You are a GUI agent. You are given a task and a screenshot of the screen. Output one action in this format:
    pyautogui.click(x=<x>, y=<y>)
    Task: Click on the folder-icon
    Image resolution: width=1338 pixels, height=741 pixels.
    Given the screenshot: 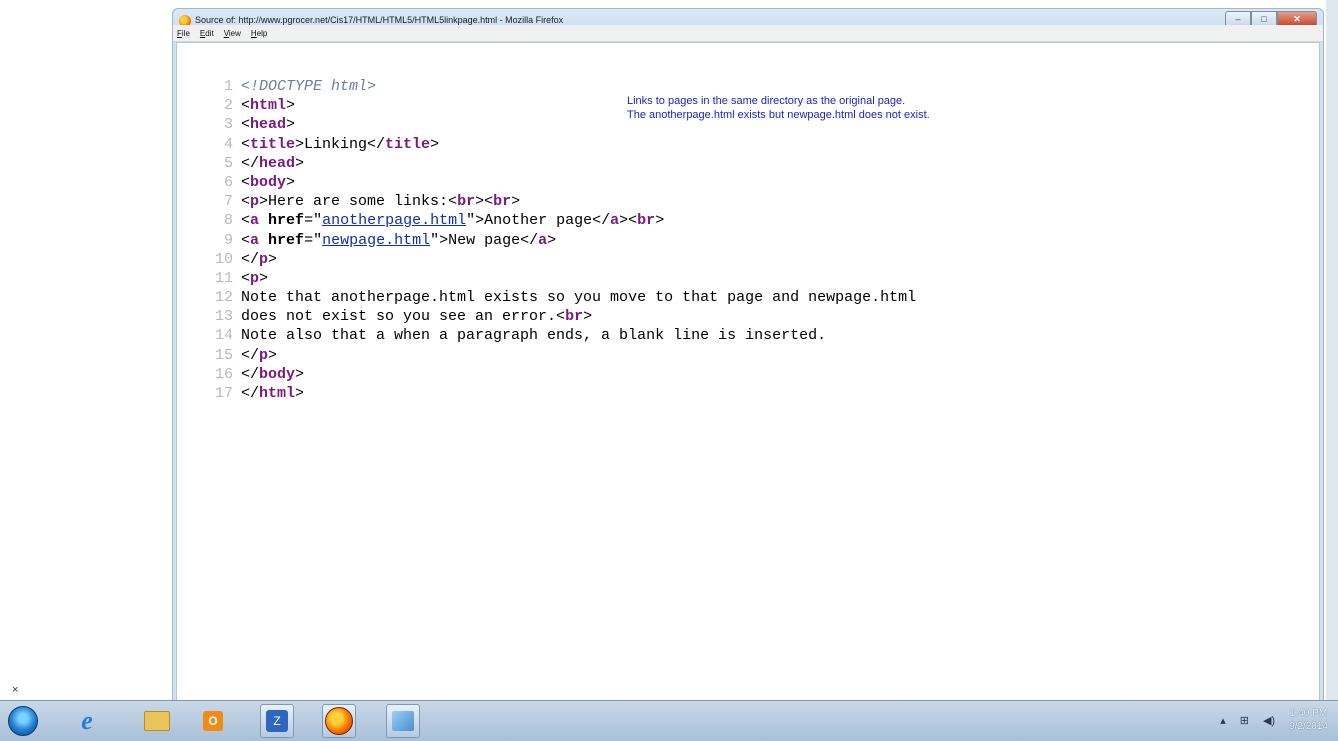 What is the action you would take?
    pyautogui.click(x=157, y=721)
    